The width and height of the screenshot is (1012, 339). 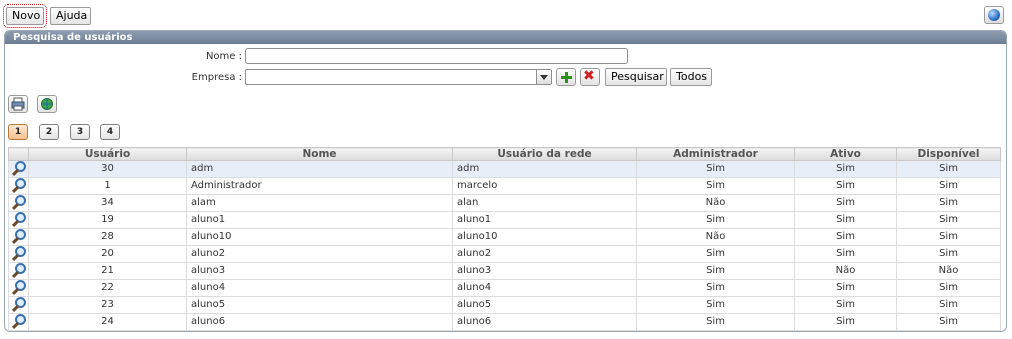 I want to click on page-button-4: 4, so click(x=110, y=132).